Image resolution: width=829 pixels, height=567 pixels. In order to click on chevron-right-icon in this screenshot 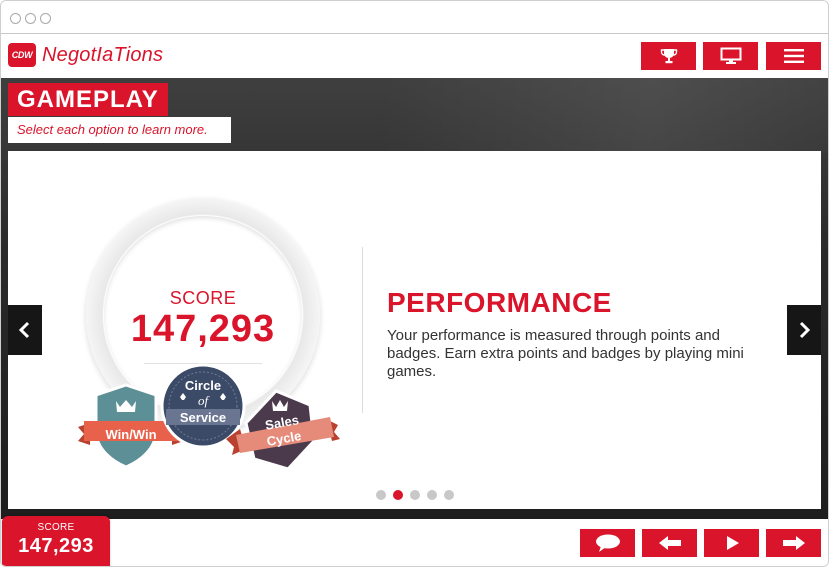, I will do `click(805, 330)`.